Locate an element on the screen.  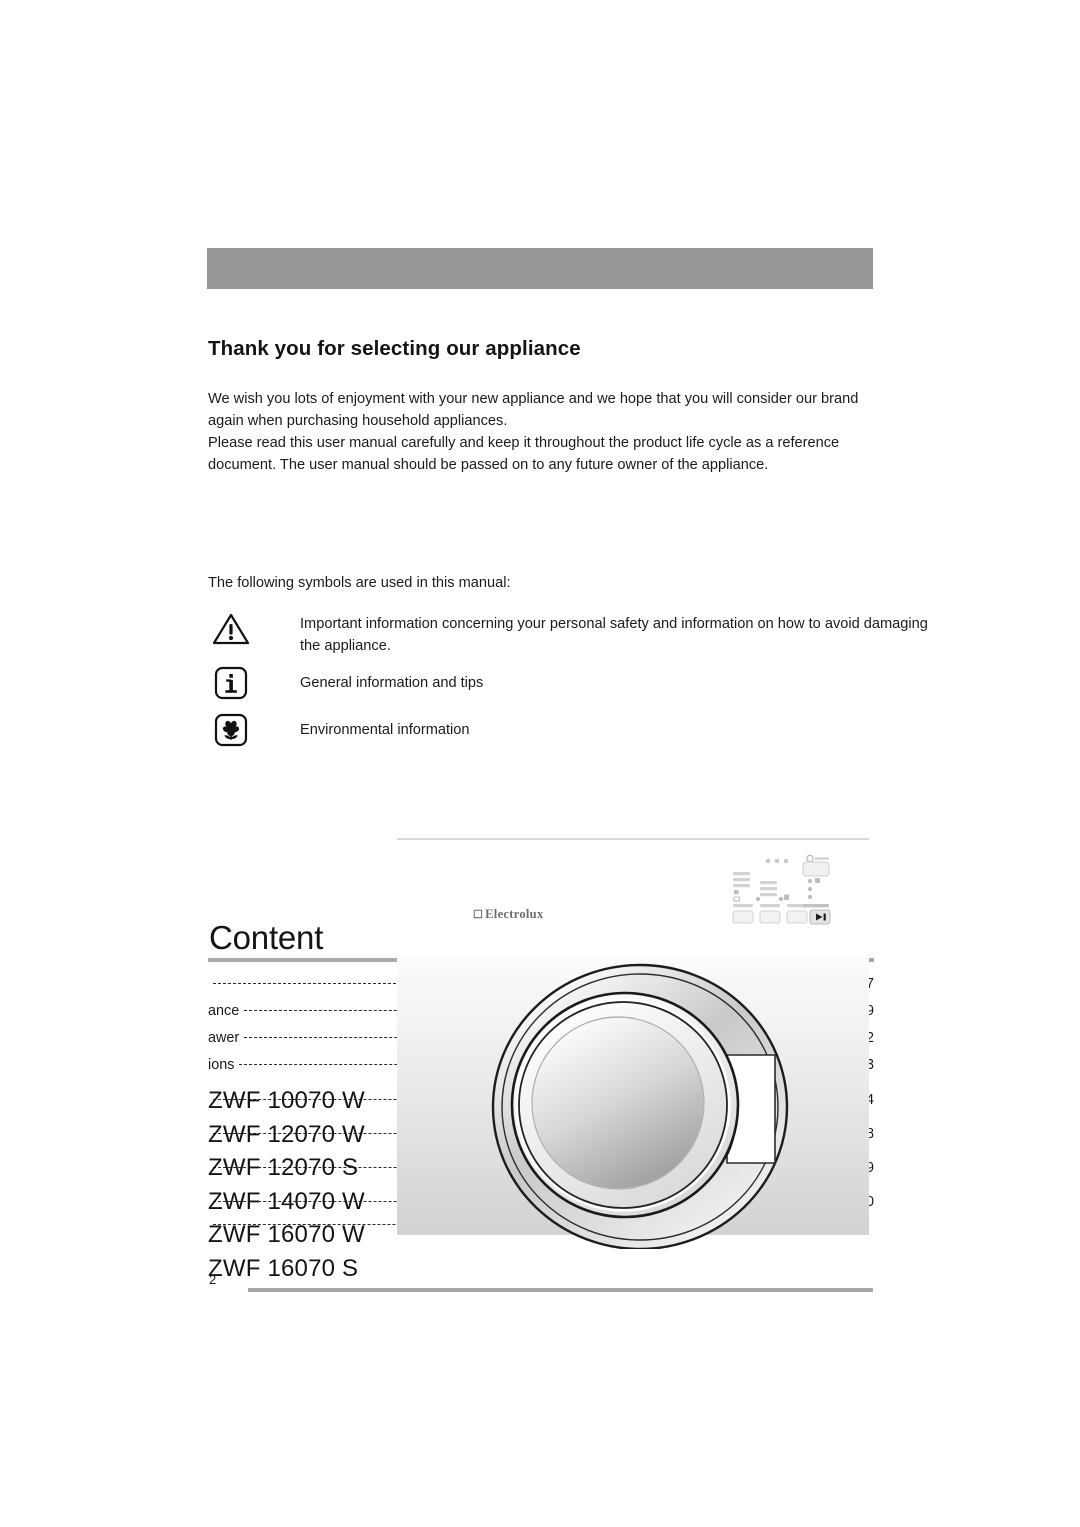
model-number: ZWF 16070 W is located at coordinates (286, 1234).